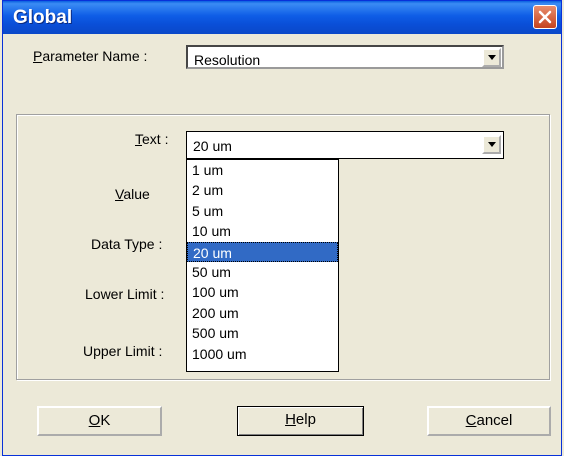 The image size is (564, 456). Describe the element at coordinates (262, 272) in the screenshot. I see `dropdown-option: 50 um` at that location.